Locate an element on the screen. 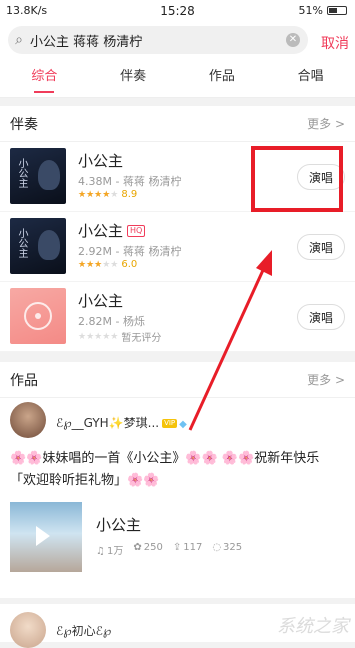 This screenshot has width=355, height=648. flower-icon: ✿ is located at coordinates (137, 547).